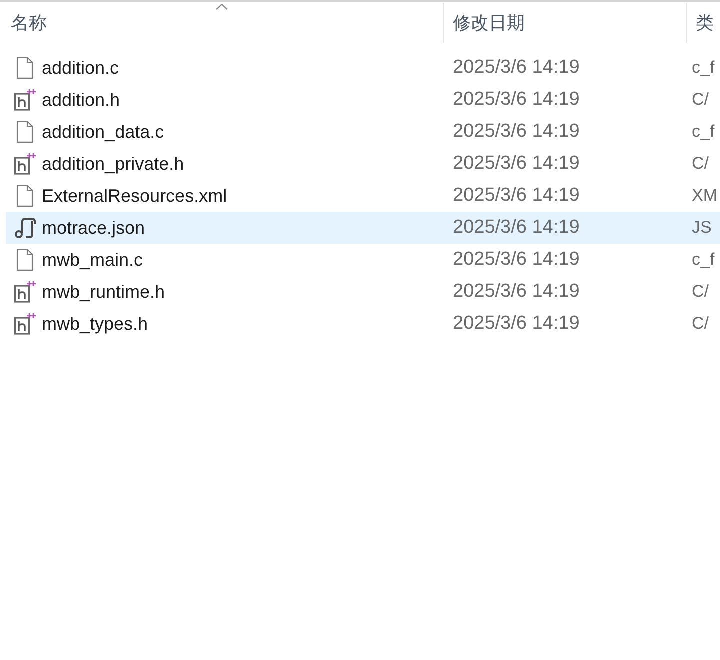 The image size is (720, 660). Describe the element at coordinates (363, 196) in the screenshot. I see `file-row: ExternalResources.xml 2025/3/6 14:19 XM` at that location.